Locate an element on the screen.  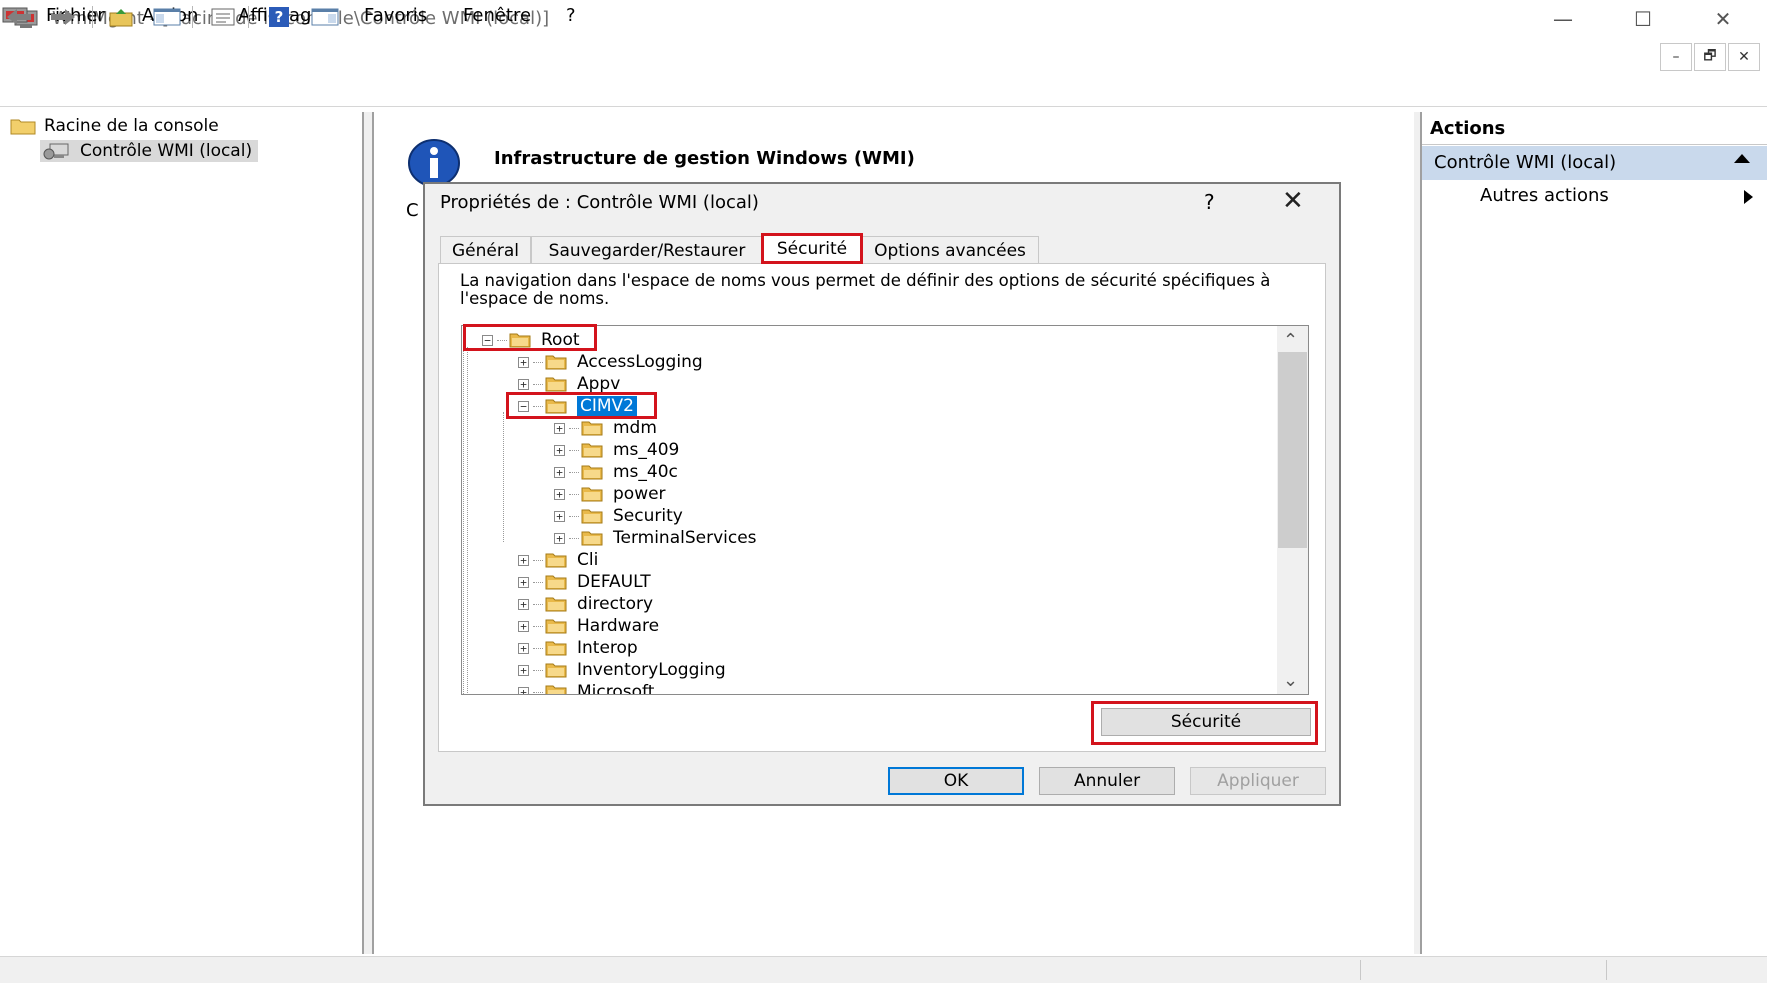
tree-node-hardware: + Hardware is located at coordinates (588, 626).